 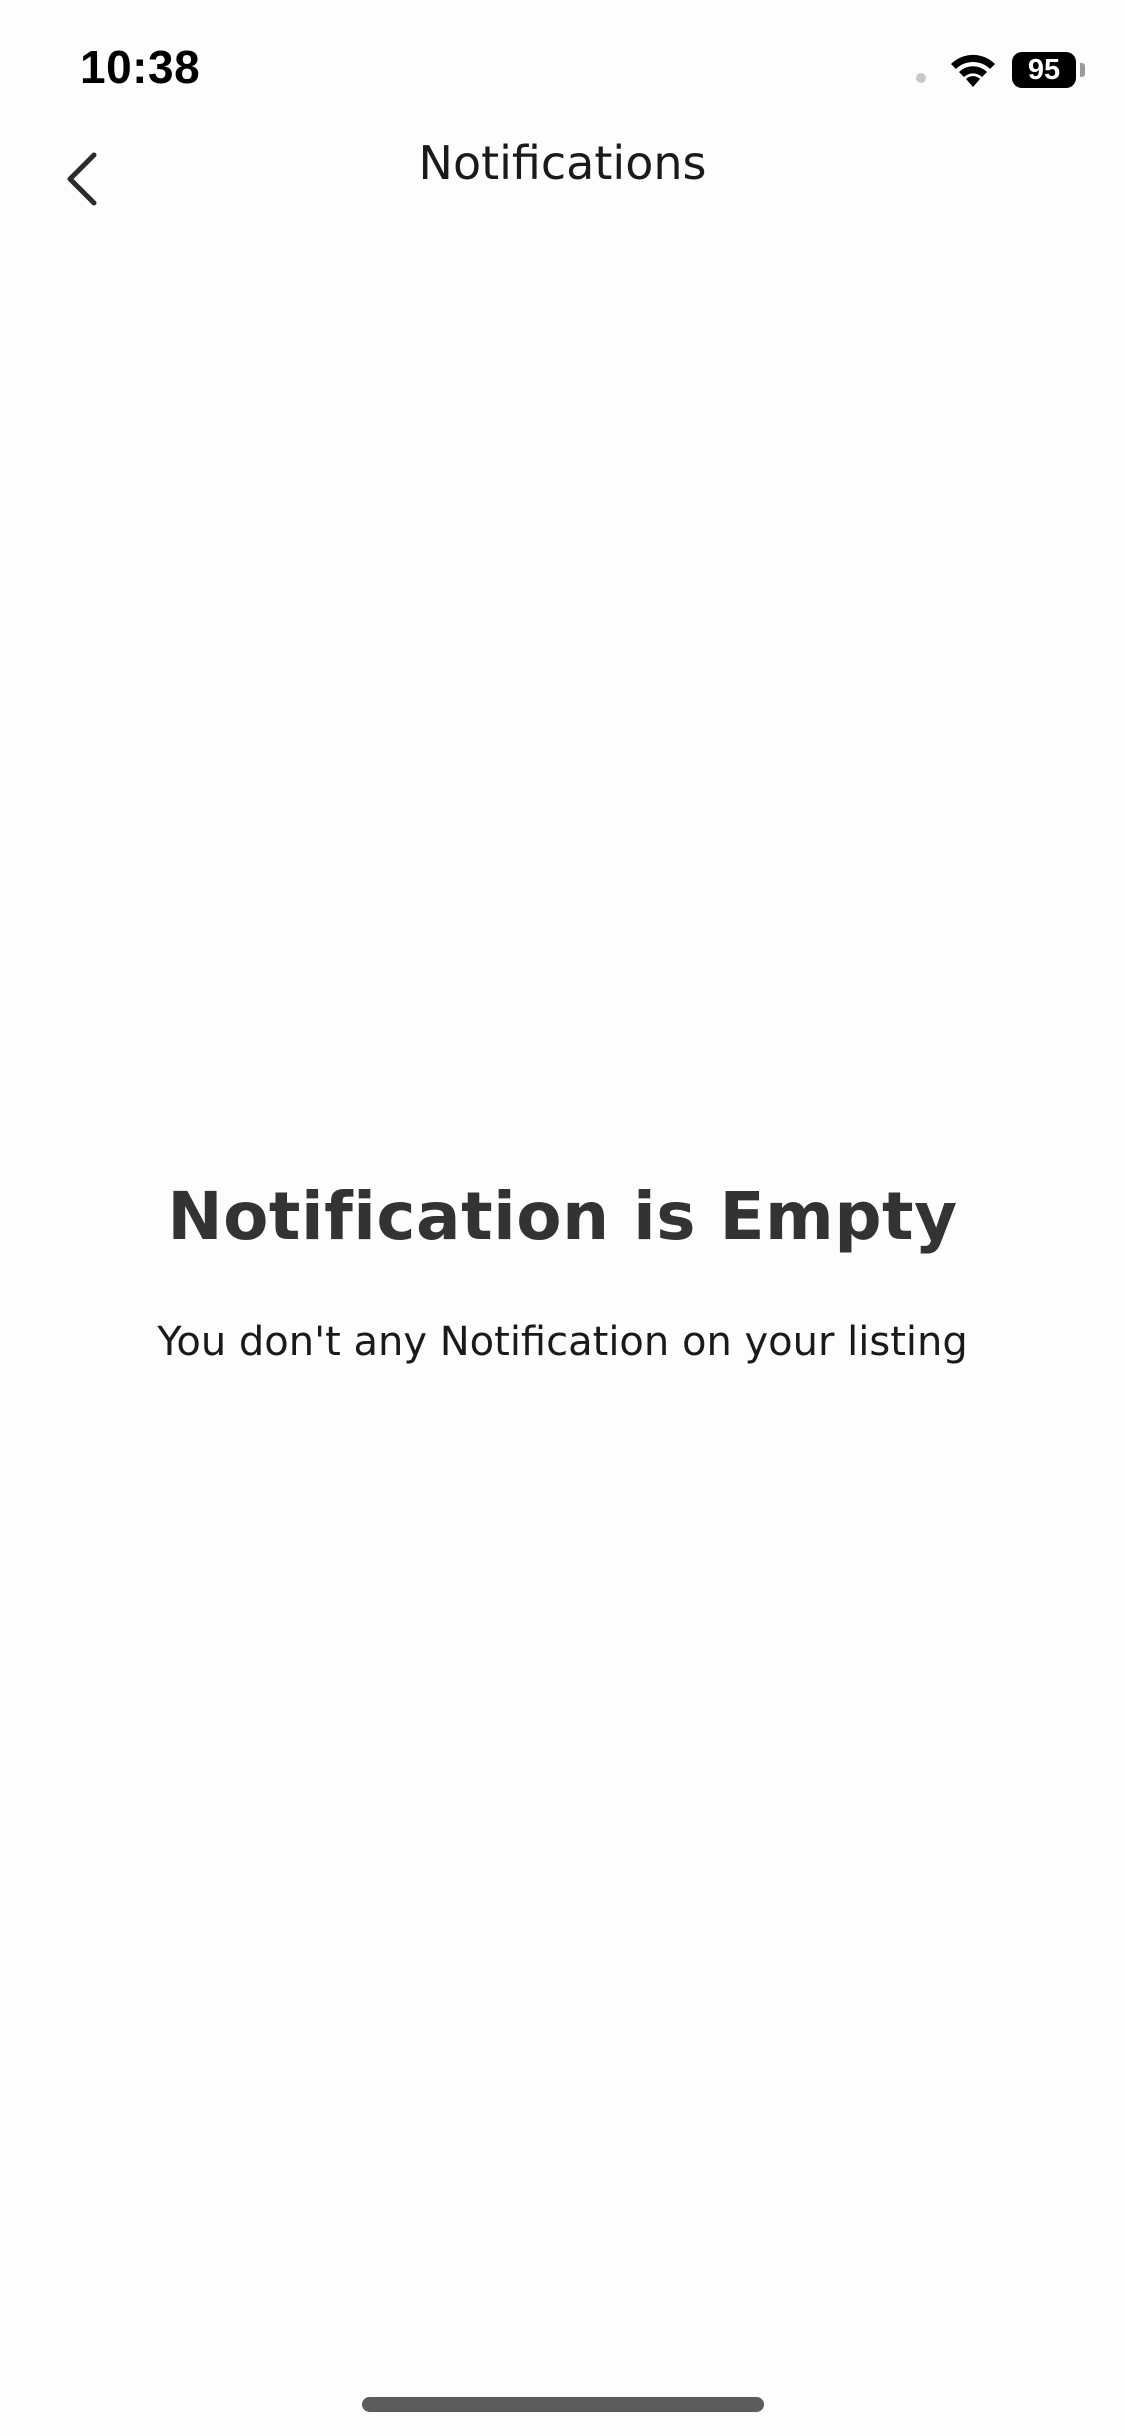 I want to click on battery-level: 95, so click(x=1044, y=69).